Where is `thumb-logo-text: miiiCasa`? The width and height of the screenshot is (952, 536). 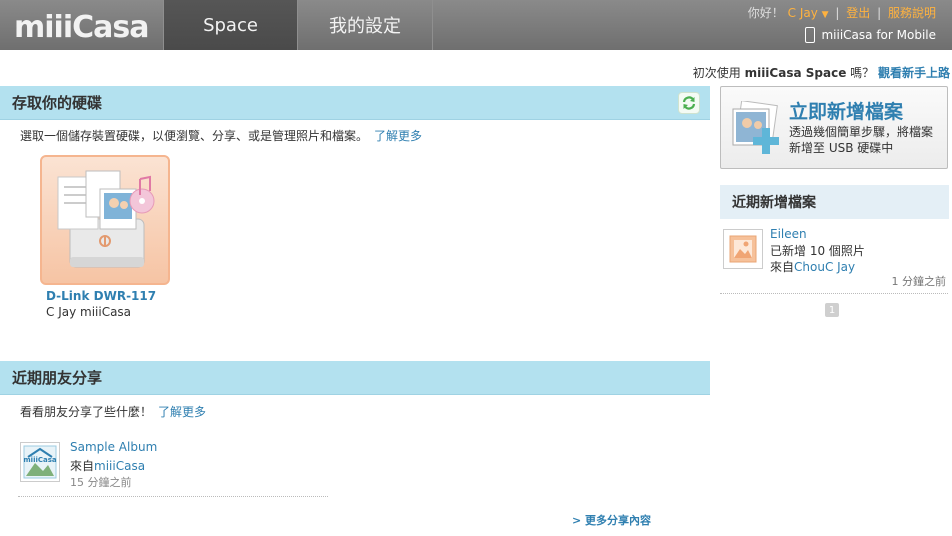 thumb-logo-text: miiiCasa is located at coordinates (40, 460).